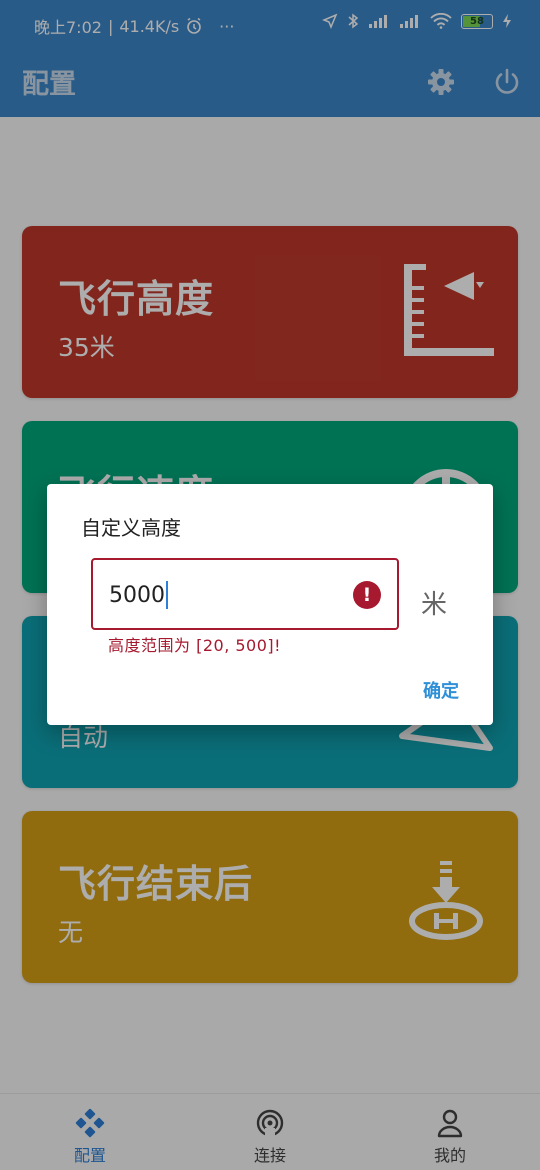 This screenshot has width=540, height=1170. What do you see at coordinates (434, 605) in the screenshot?
I see `unit-label: 米` at bounding box center [434, 605].